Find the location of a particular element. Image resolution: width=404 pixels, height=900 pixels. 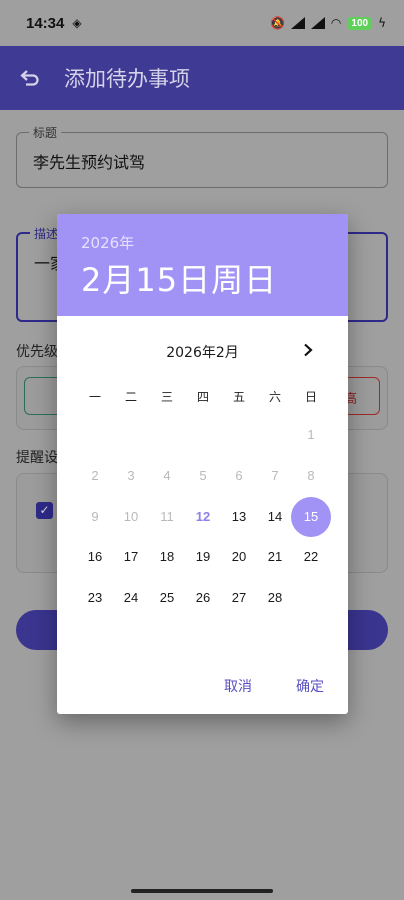

day-cell: 11 is located at coordinates (167, 516).